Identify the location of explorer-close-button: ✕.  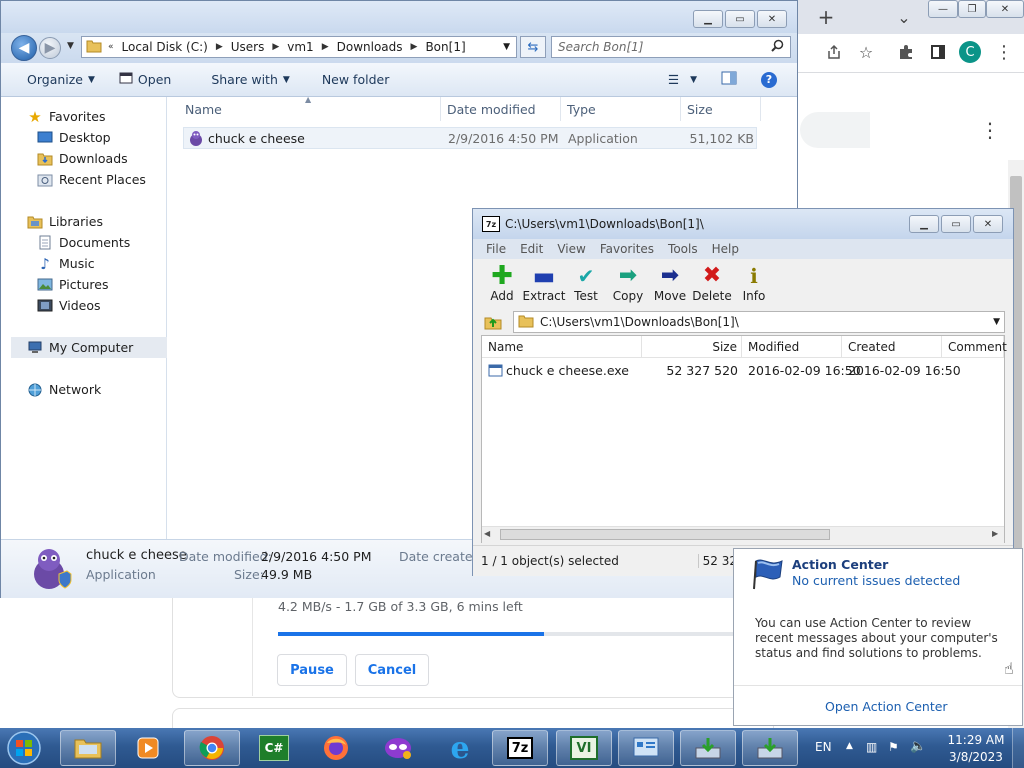
(772, 19).